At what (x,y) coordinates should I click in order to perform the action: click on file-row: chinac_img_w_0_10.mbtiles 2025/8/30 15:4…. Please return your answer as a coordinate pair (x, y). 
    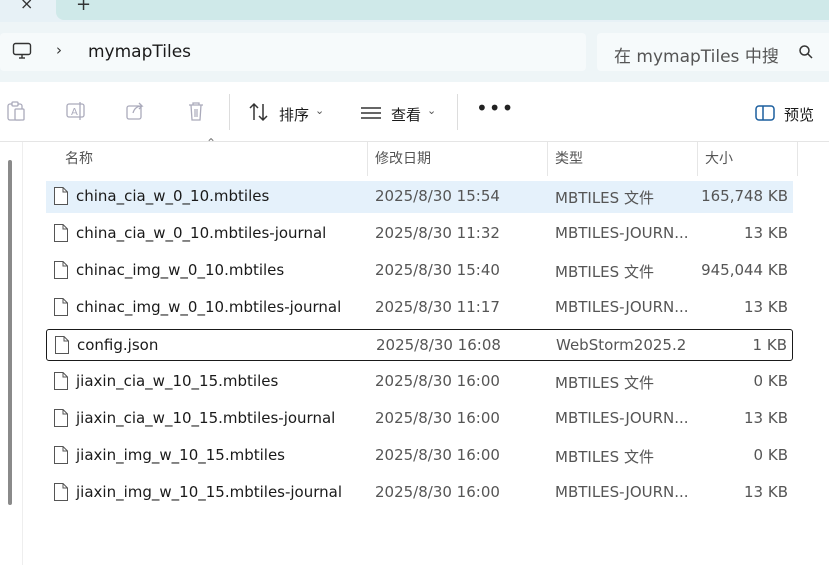
    Looking at the image, I should click on (419, 271).